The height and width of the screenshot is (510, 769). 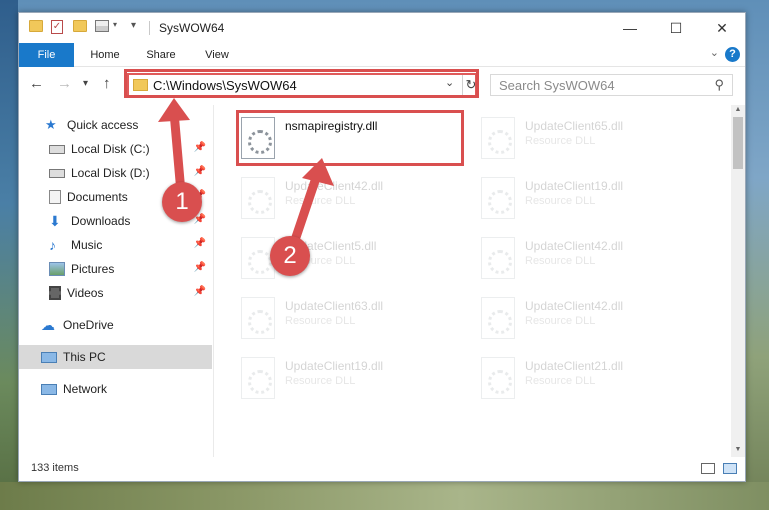 I want to click on step-badge-1: 1, so click(x=182, y=202).